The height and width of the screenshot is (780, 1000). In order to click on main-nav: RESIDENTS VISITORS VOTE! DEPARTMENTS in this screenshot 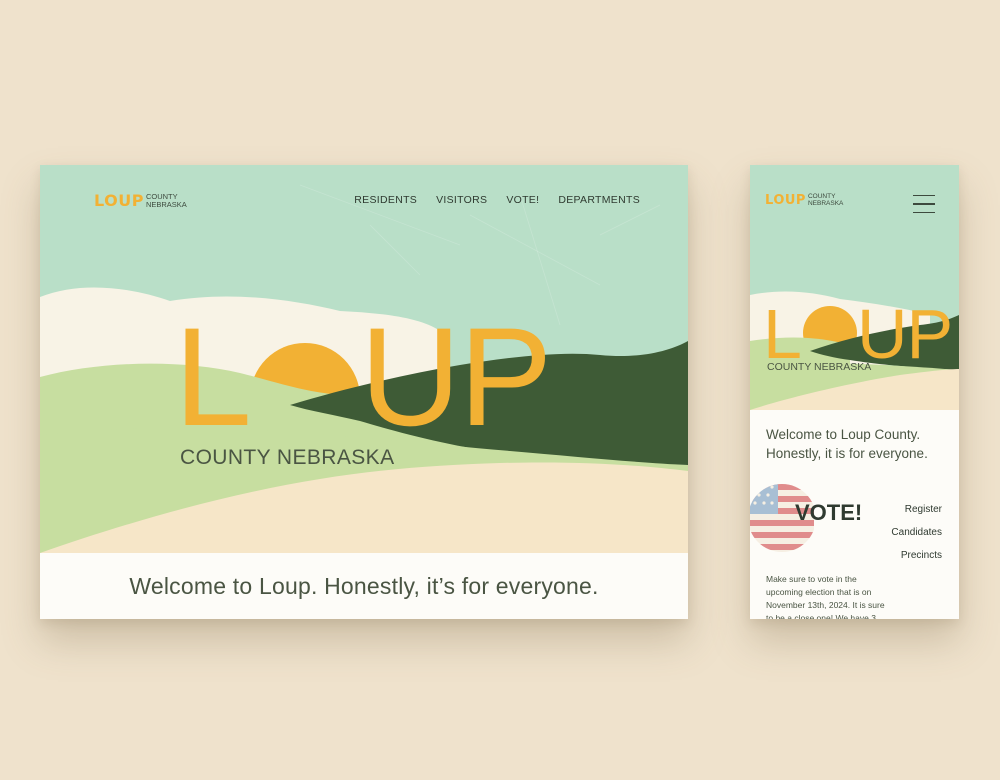, I will do `click(497, 200)`.